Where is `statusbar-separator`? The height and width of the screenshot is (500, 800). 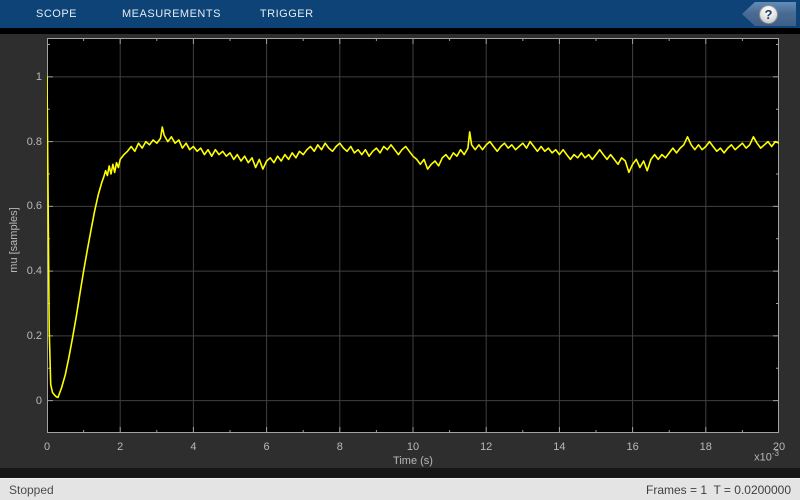 statusbar-separator is located at coordinates (400, 473).